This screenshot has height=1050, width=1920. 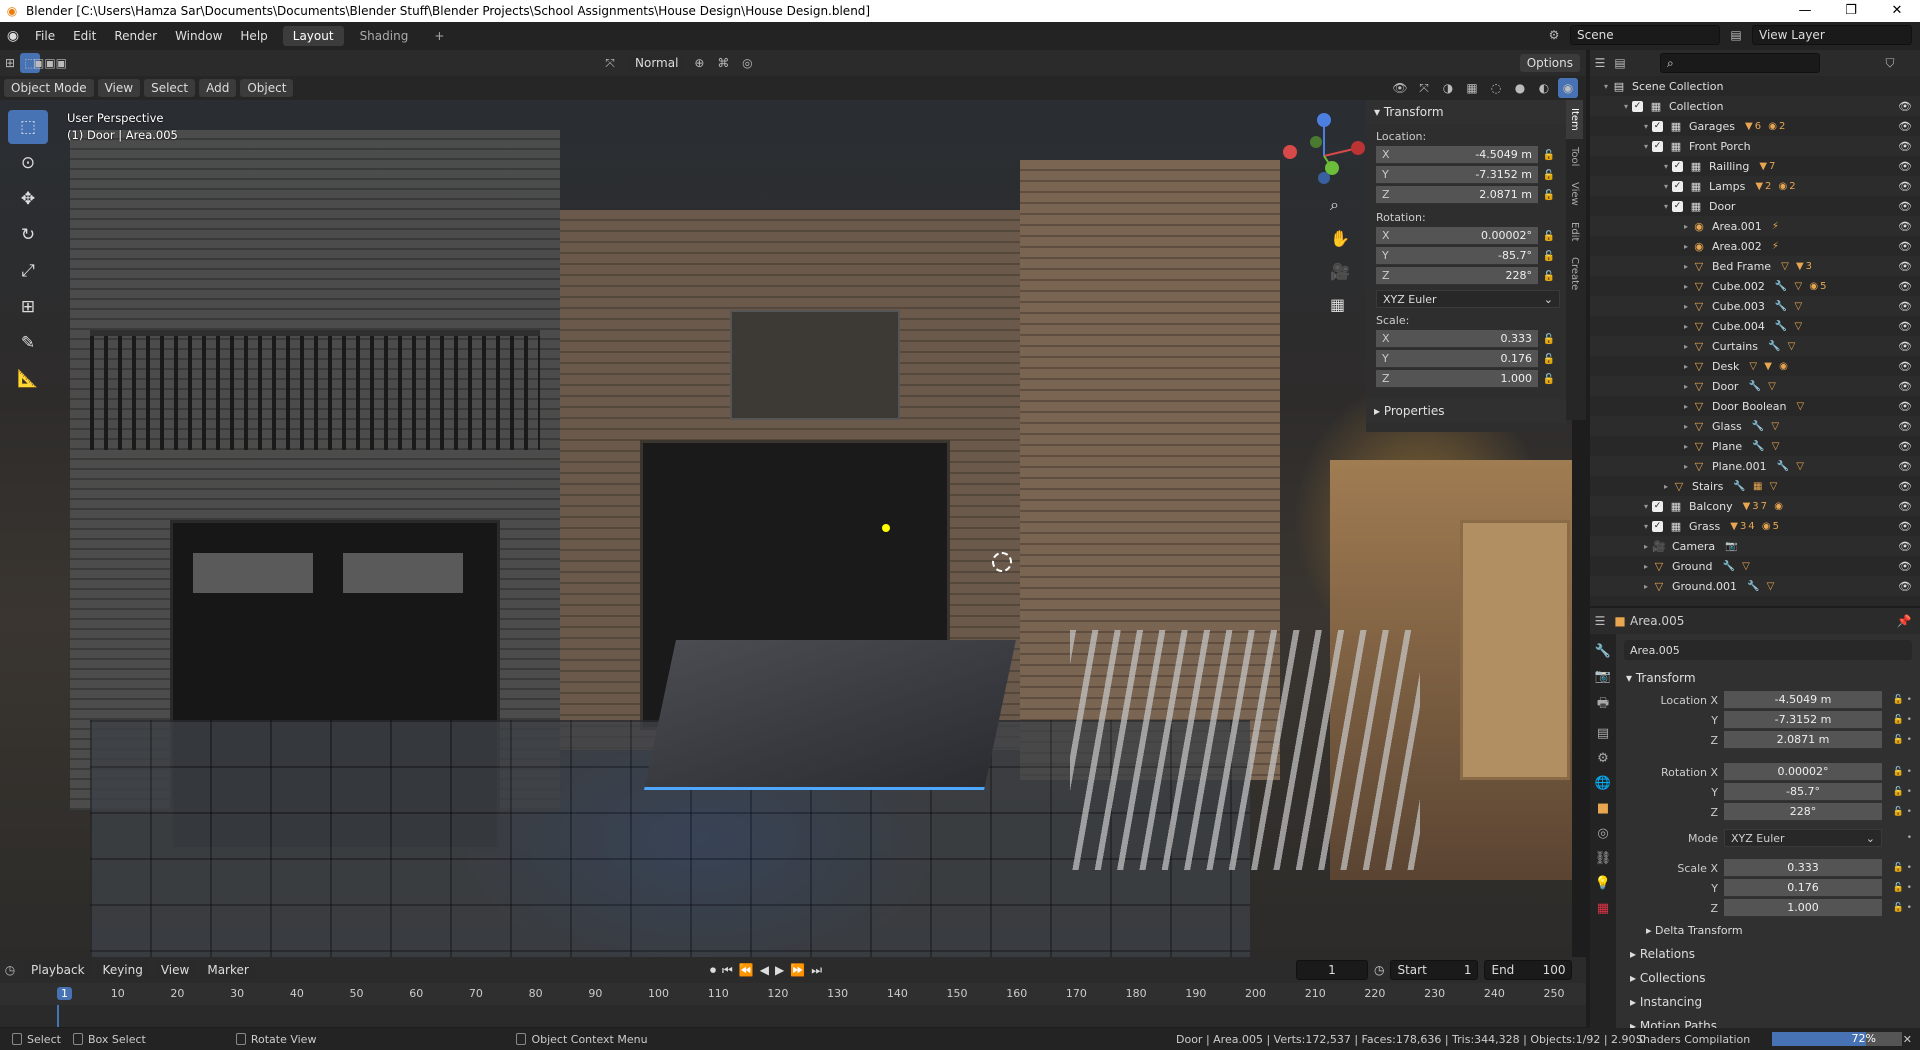 I want to click on tool-props-icon: 🔧, so click(x=1603, y=651).